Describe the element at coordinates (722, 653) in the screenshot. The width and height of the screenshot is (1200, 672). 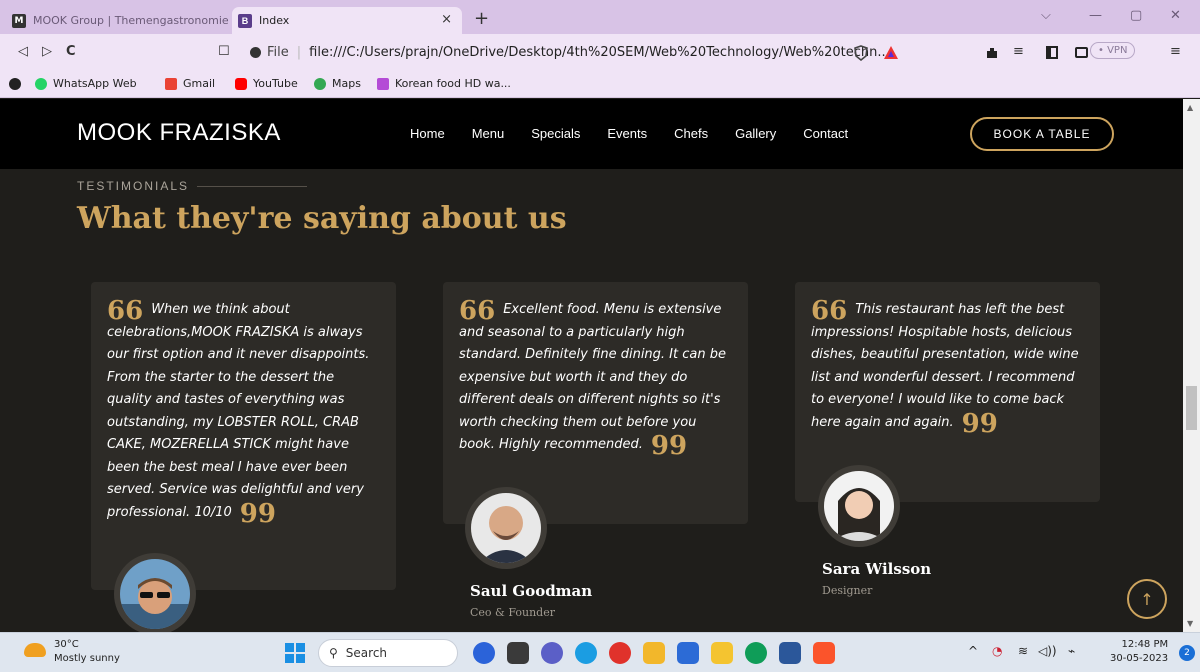
I see `sticky-notes-icon` at that location.